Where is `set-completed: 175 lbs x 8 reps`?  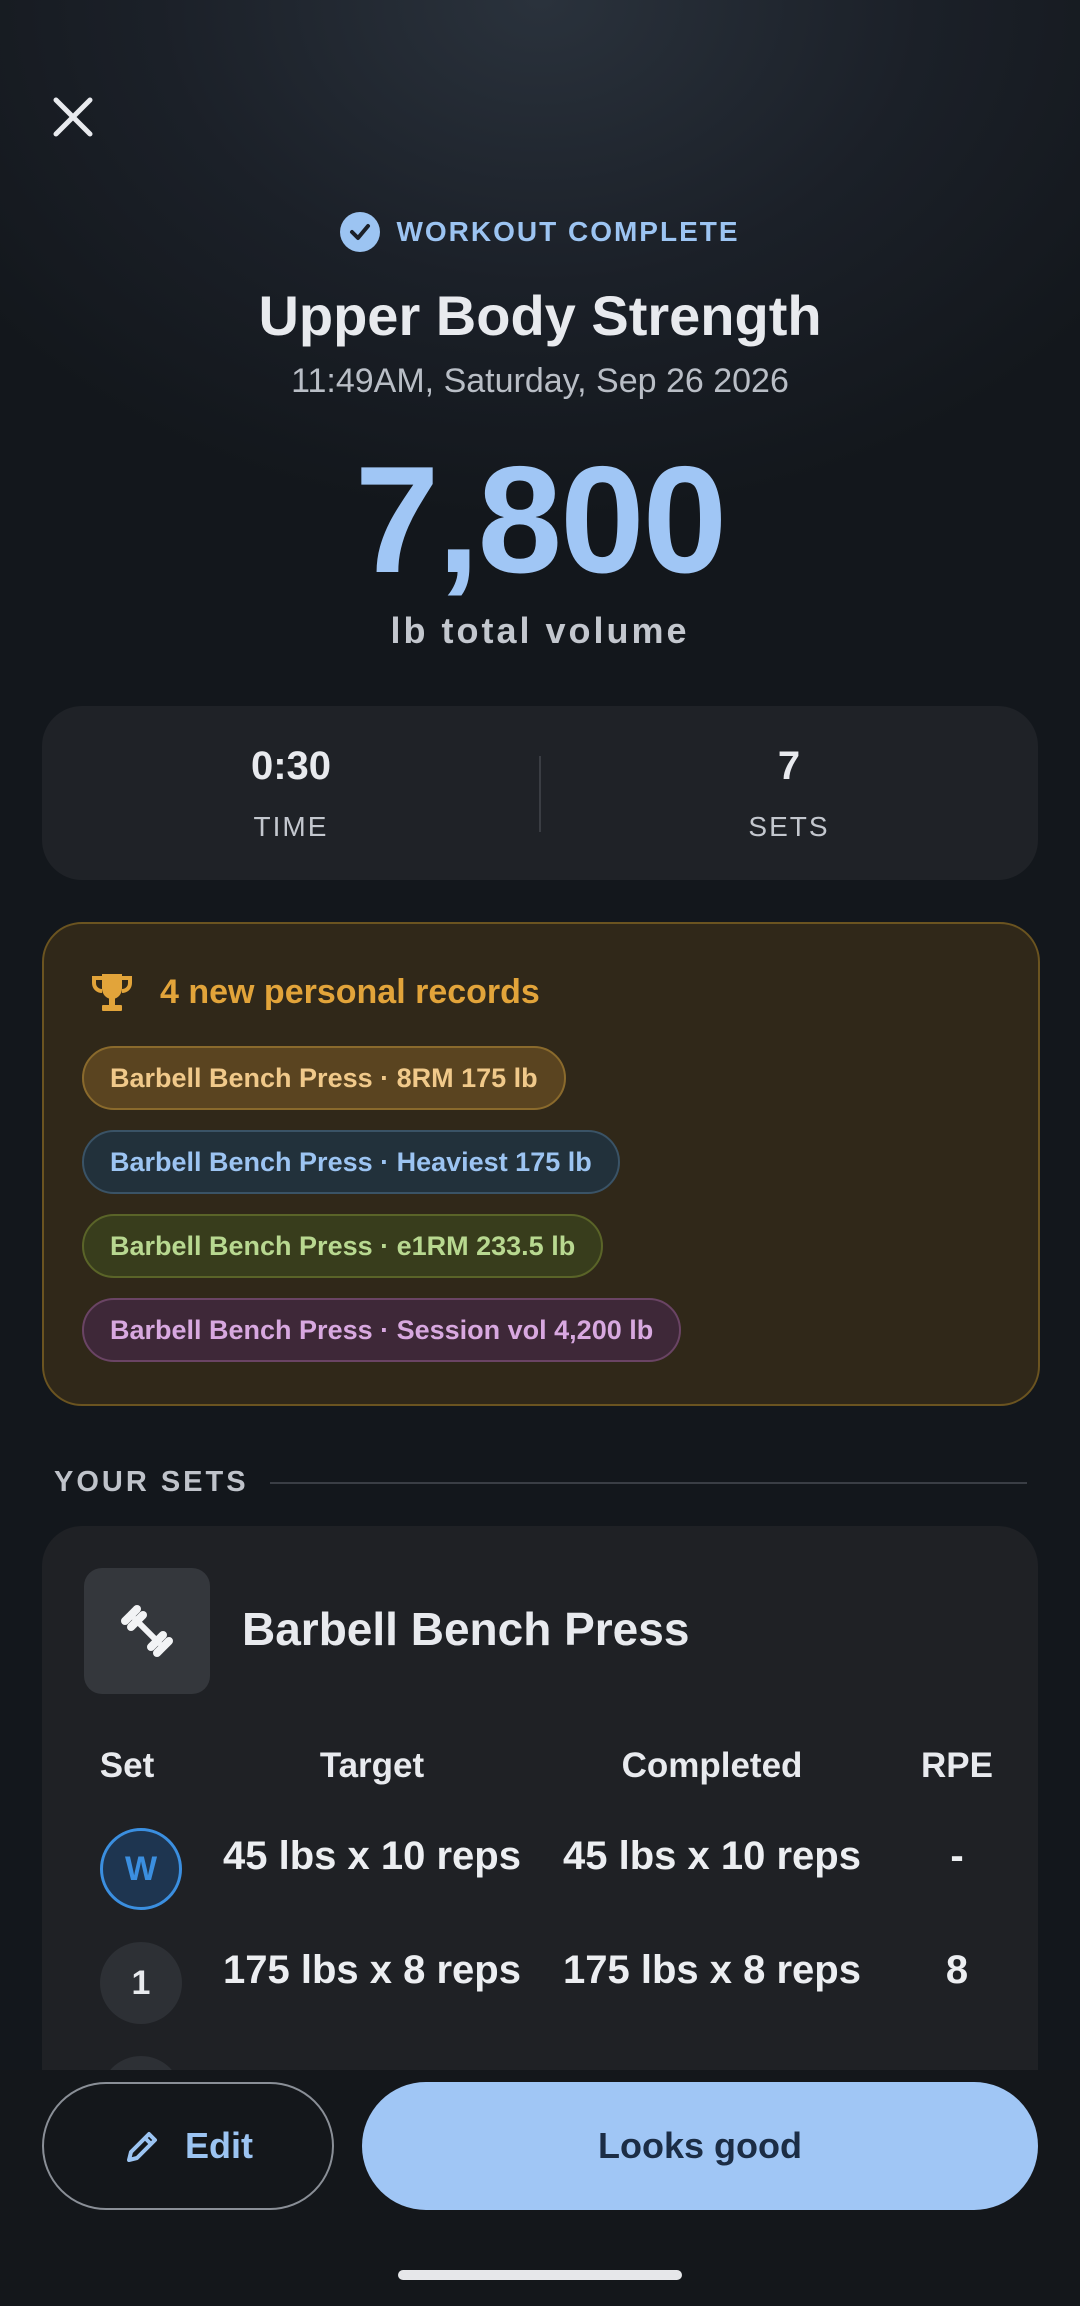
set-completed: 175 lbs x 8 reps is located at coordinates (712, 1970).